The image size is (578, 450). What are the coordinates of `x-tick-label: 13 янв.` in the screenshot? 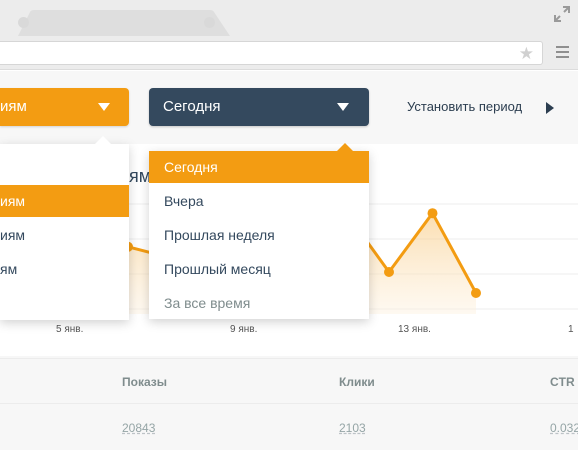 It's located at (414, 329).